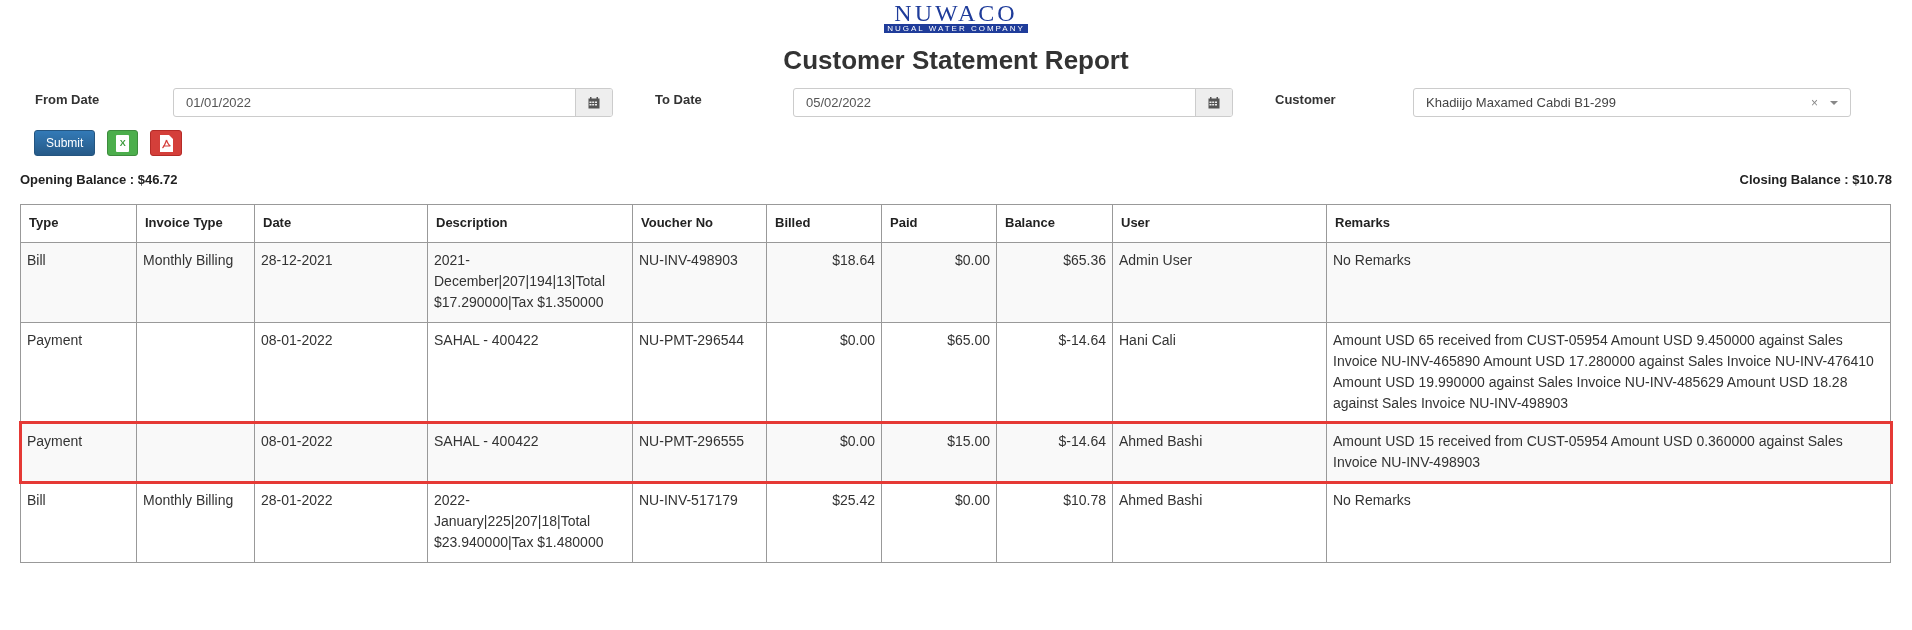 This screenshot has height=630, width=1912. I want to click on field-label: From Date, so click(67, 99).